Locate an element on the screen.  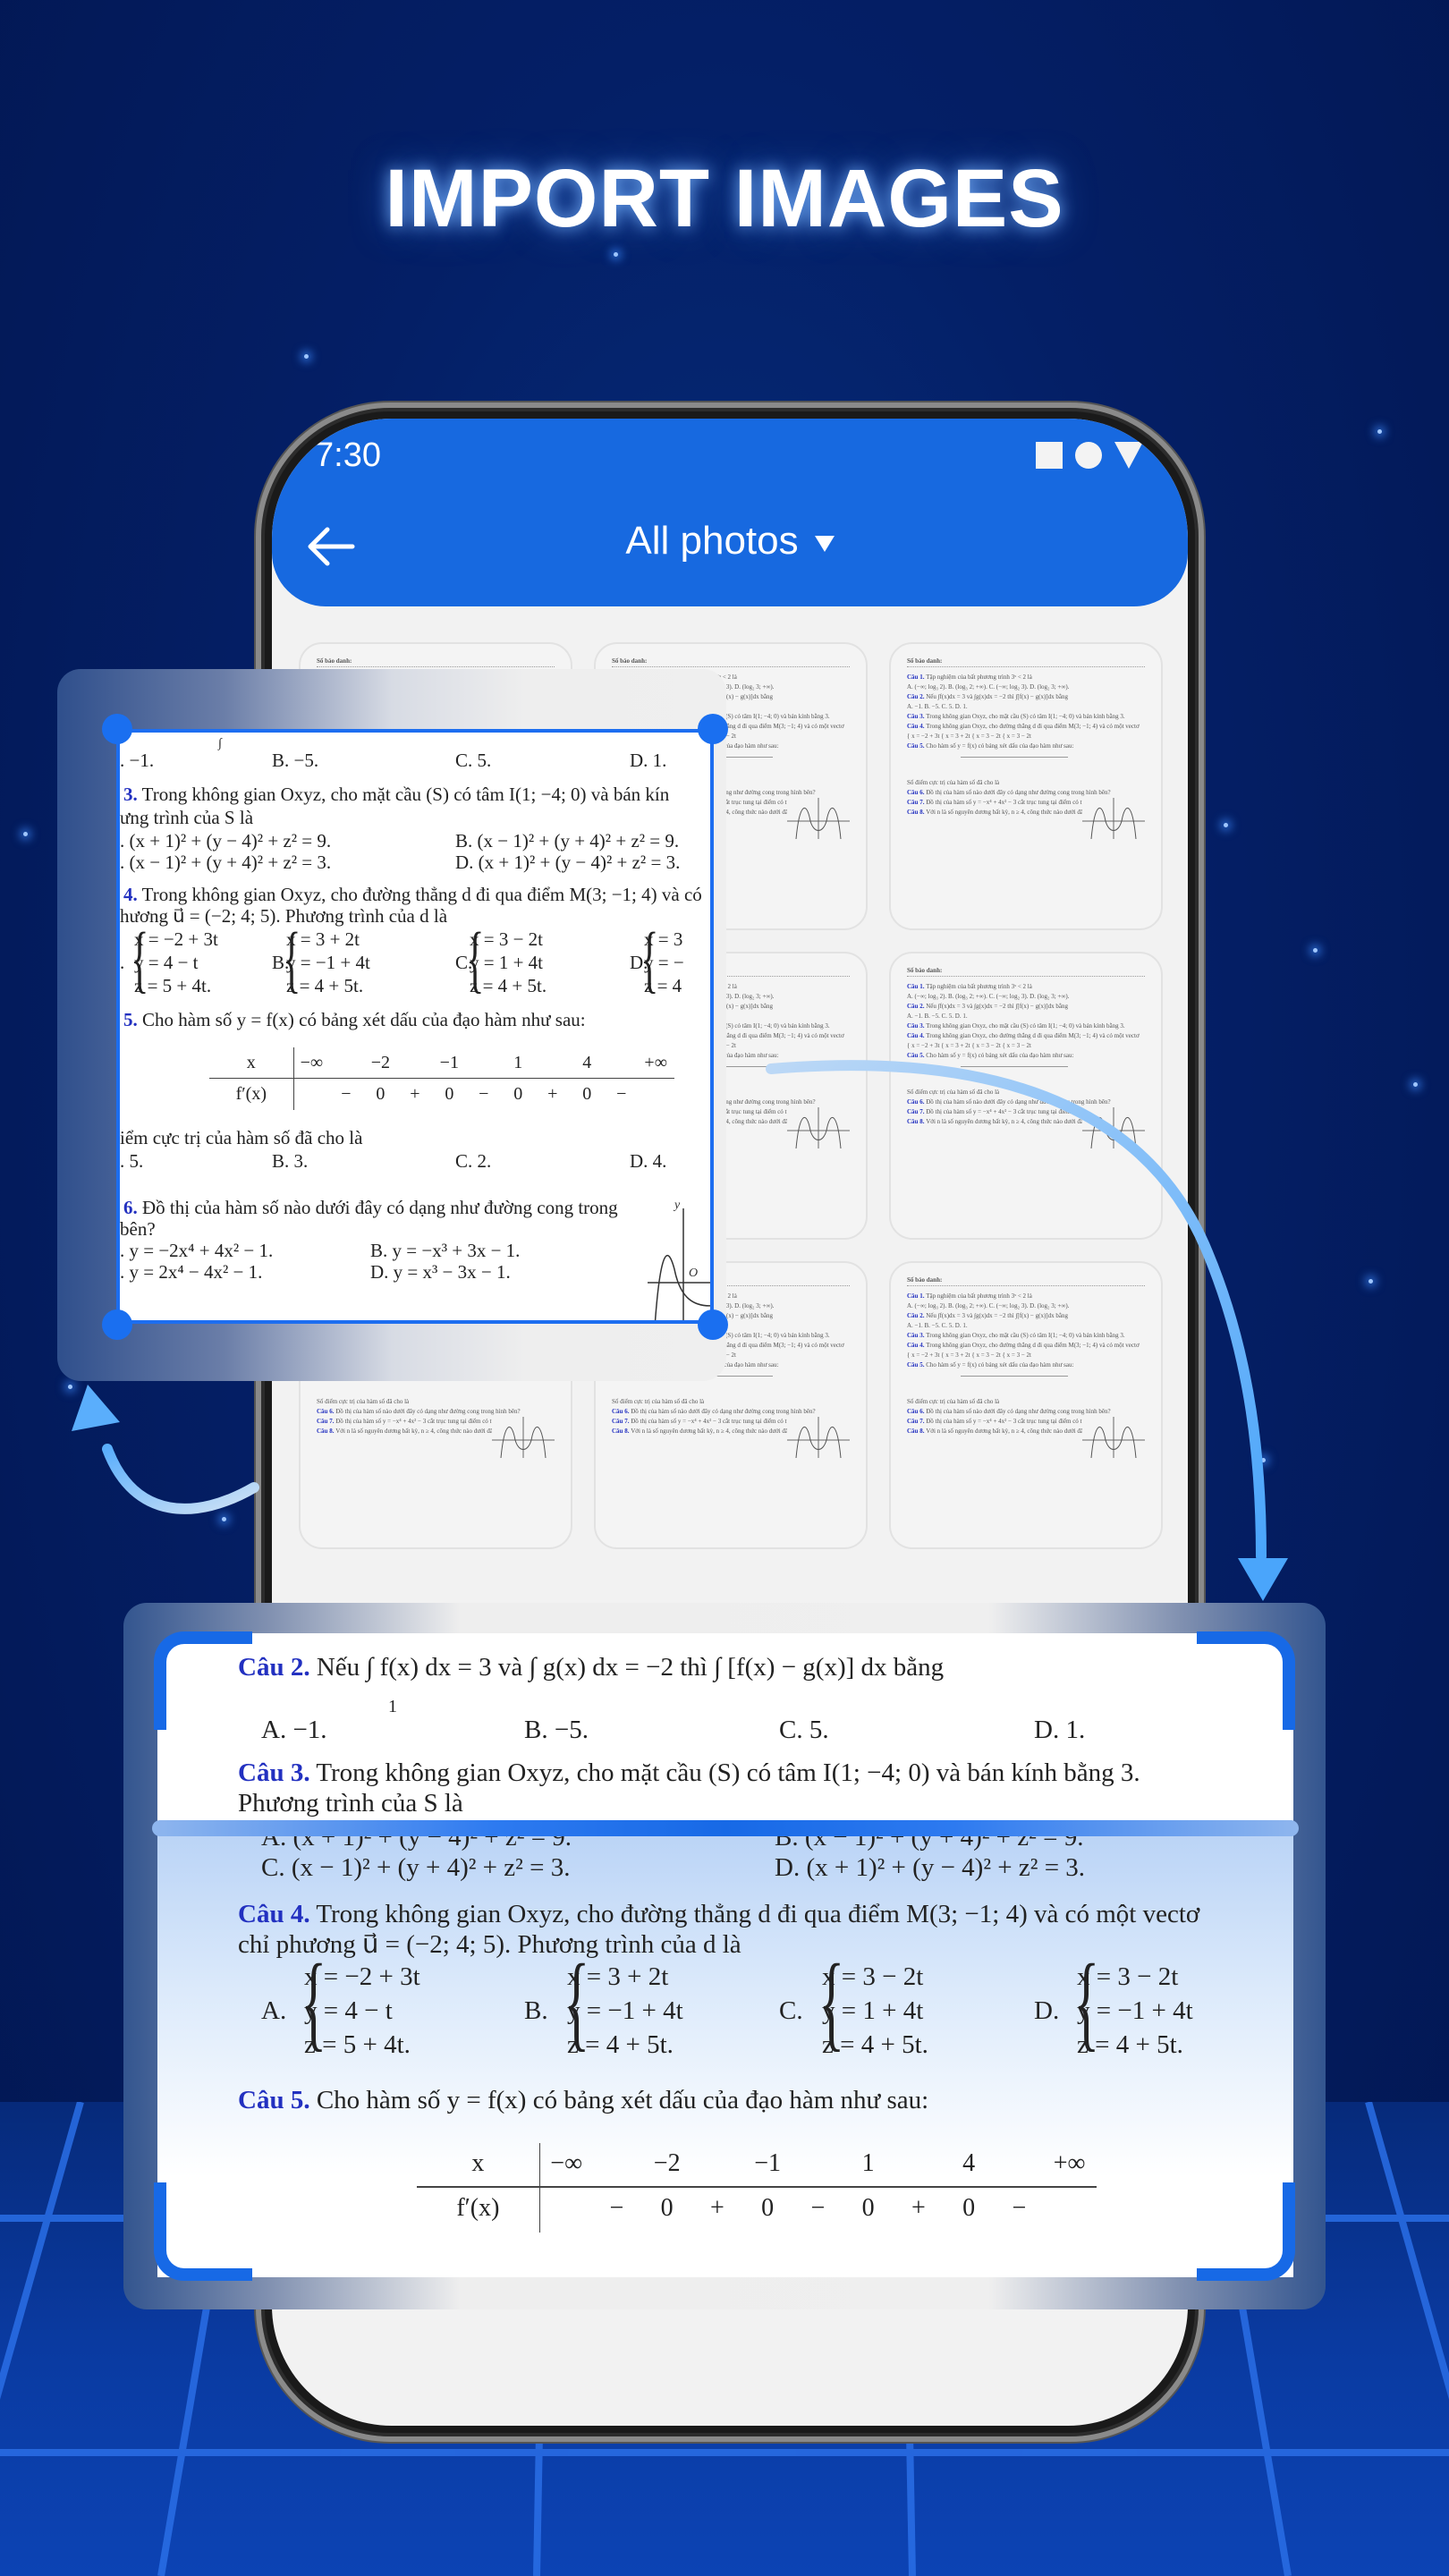
sign-table: x f′(x) −∞ −2 −1 1 4 +∞ −0 +0−0 +0− is located at coordinates (441, 1078).